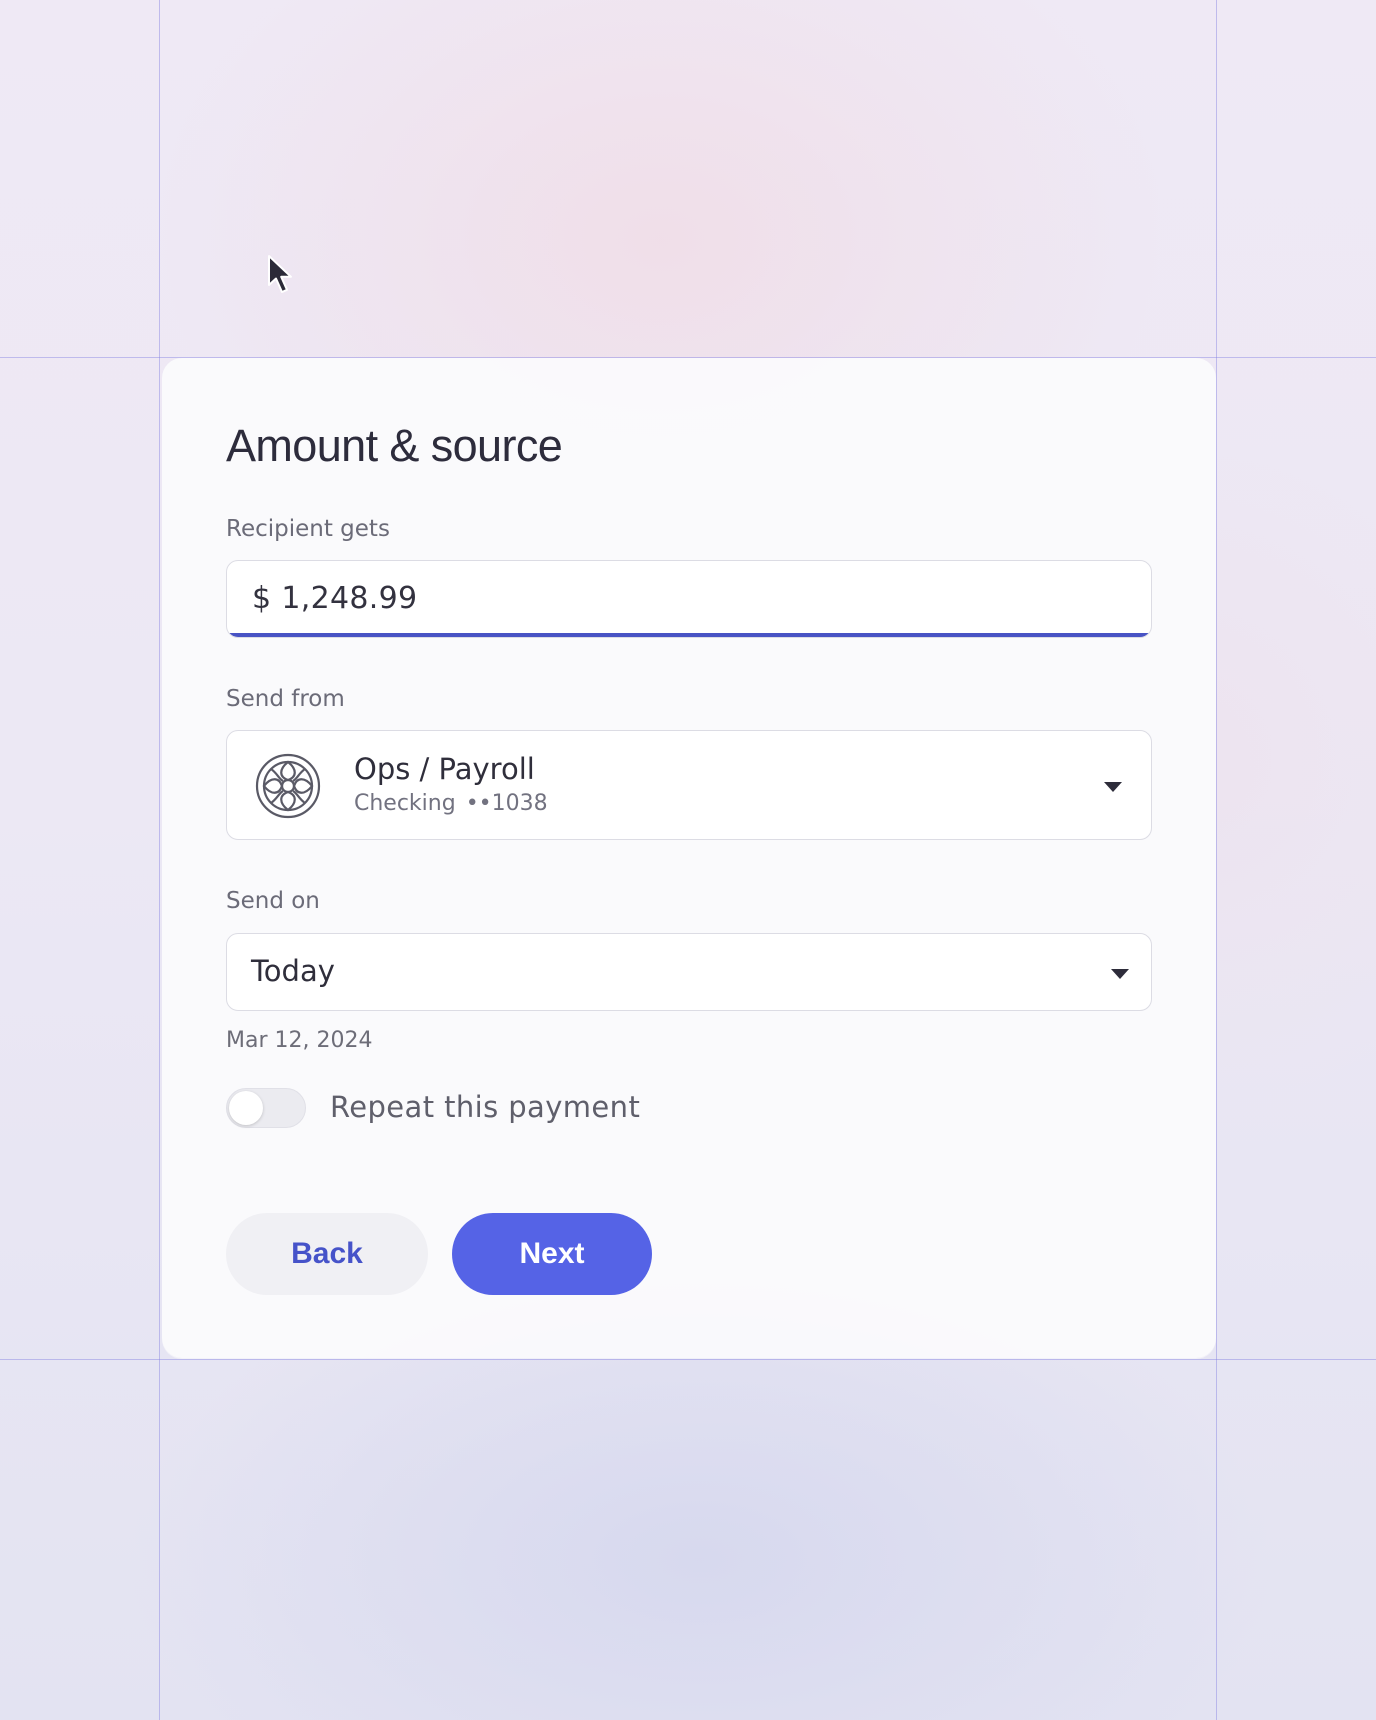 This screenshot has height=1720, width=1376. Describe the element at coordinates (293, 971) in the screenshot. I see `send-date-value: Today` at that location.